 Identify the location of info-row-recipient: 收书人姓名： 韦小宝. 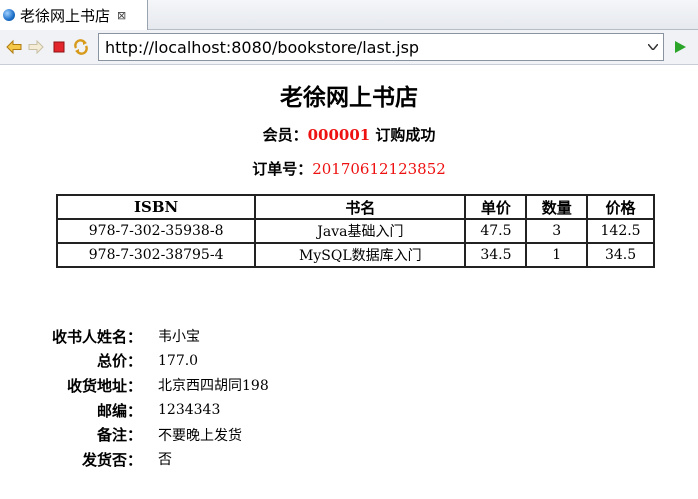
(134, 336).